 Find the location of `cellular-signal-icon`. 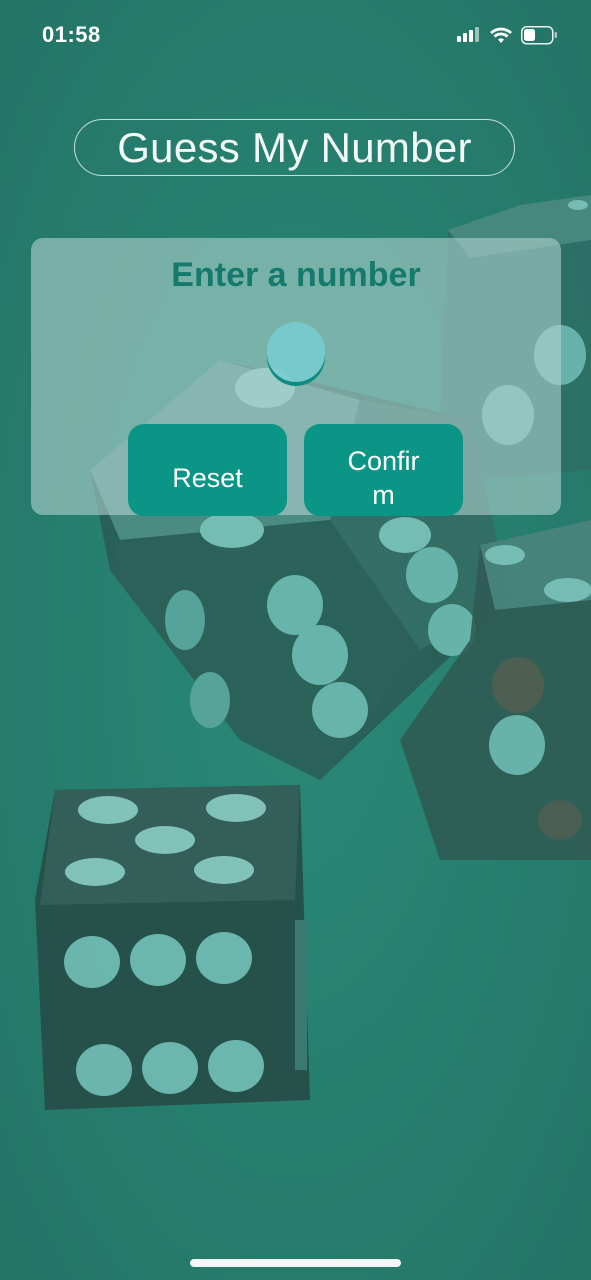

cellular-signal-icon is located at coordinates (468, 34).